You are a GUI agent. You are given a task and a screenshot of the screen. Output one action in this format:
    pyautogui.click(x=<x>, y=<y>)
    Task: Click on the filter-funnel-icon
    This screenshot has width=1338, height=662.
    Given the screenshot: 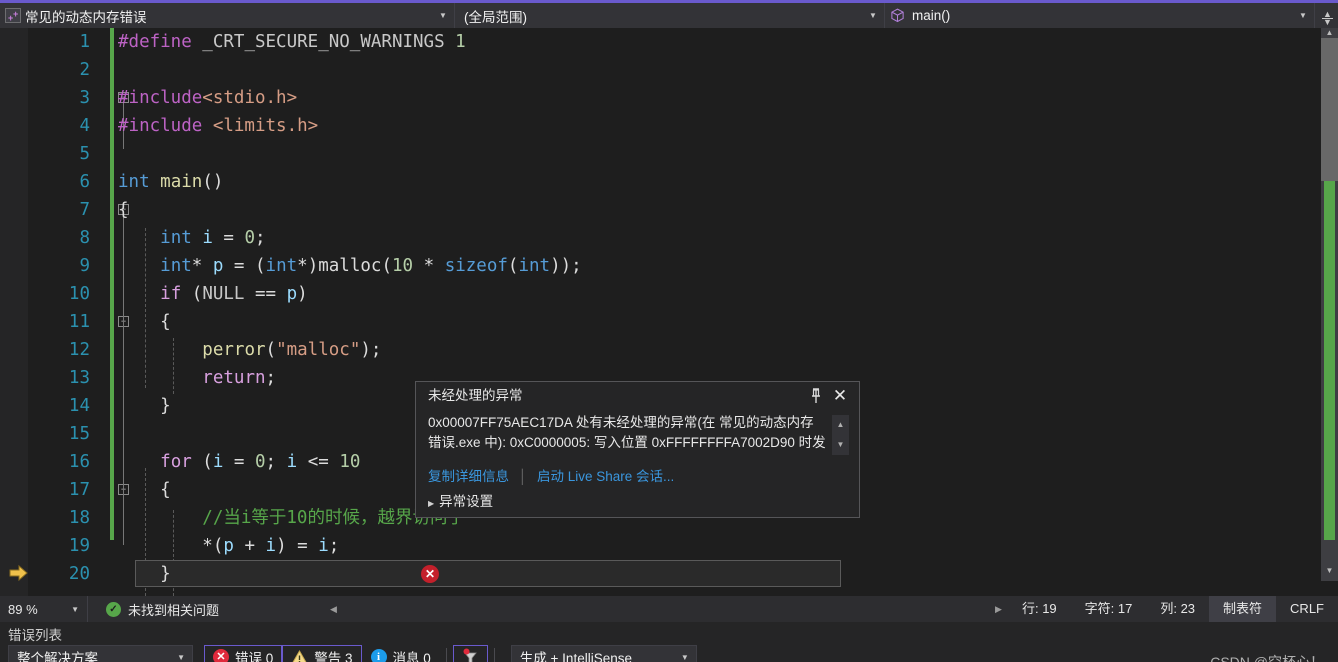 What is the action you would take?
    pyautogui.click(x=470, y=655)
    